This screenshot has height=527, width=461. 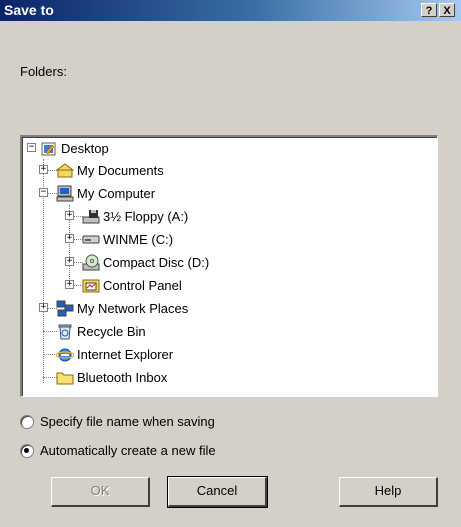 What do you see at coordinates (222, 308) in the screenshot?
I see `tree-item-network-places: + My Network Places` at bounding box center [222, 308].